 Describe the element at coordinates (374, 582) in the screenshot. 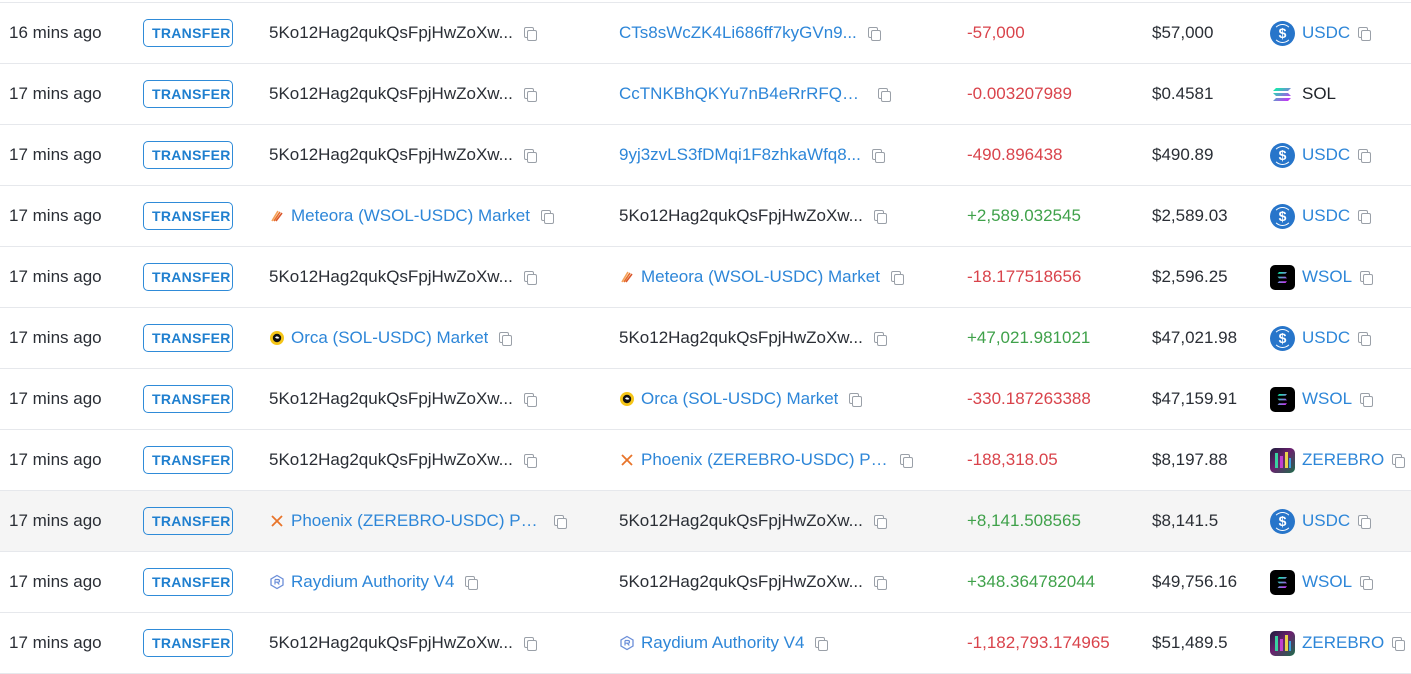

I see `from-account-label-link: Raydium Authority V4` at that location.